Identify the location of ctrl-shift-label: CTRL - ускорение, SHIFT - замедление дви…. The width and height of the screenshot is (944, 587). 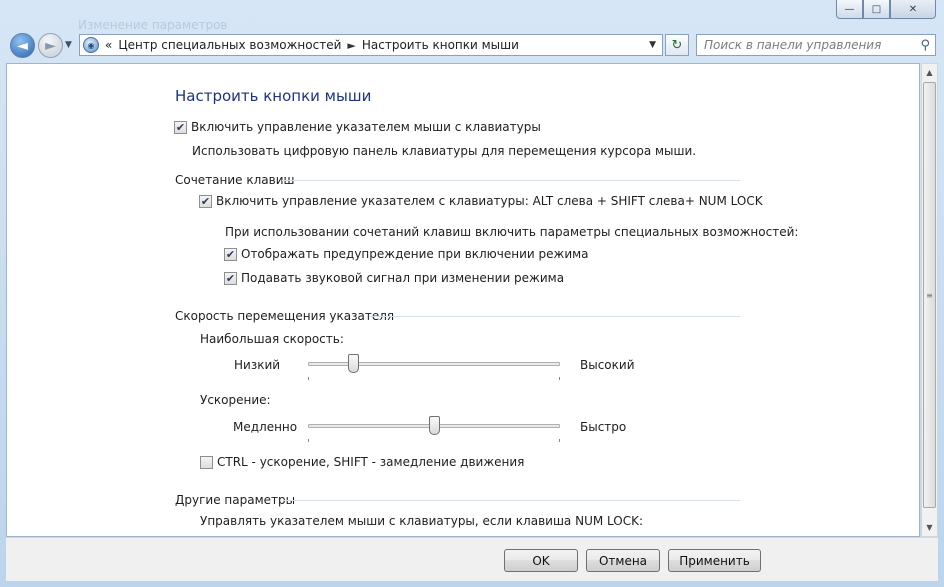
(370, 462).